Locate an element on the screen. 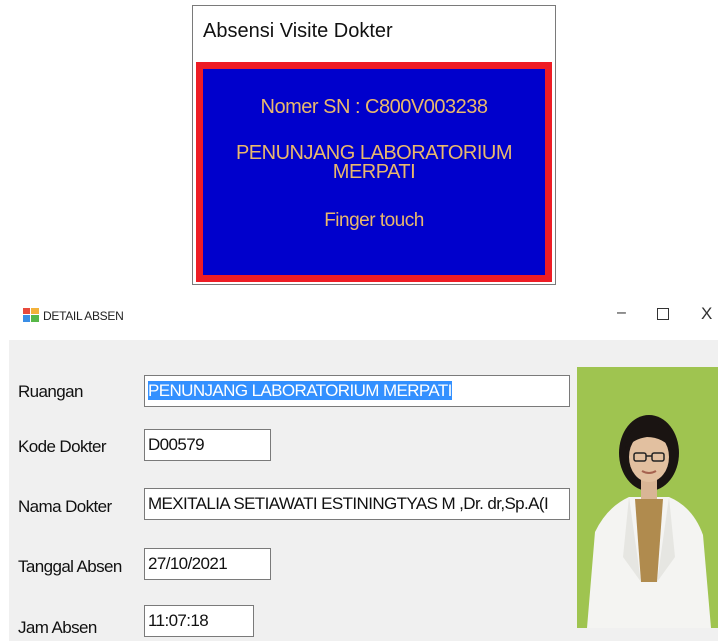 The image size is (718, 641). app-icon is located at coordinates (31, 315).